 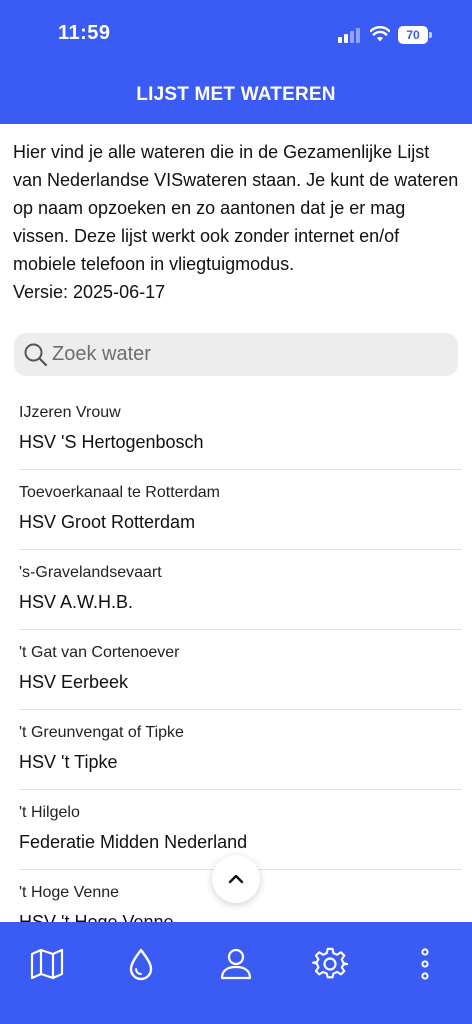 I want to click on map-icon, so click(x=47, y=964).